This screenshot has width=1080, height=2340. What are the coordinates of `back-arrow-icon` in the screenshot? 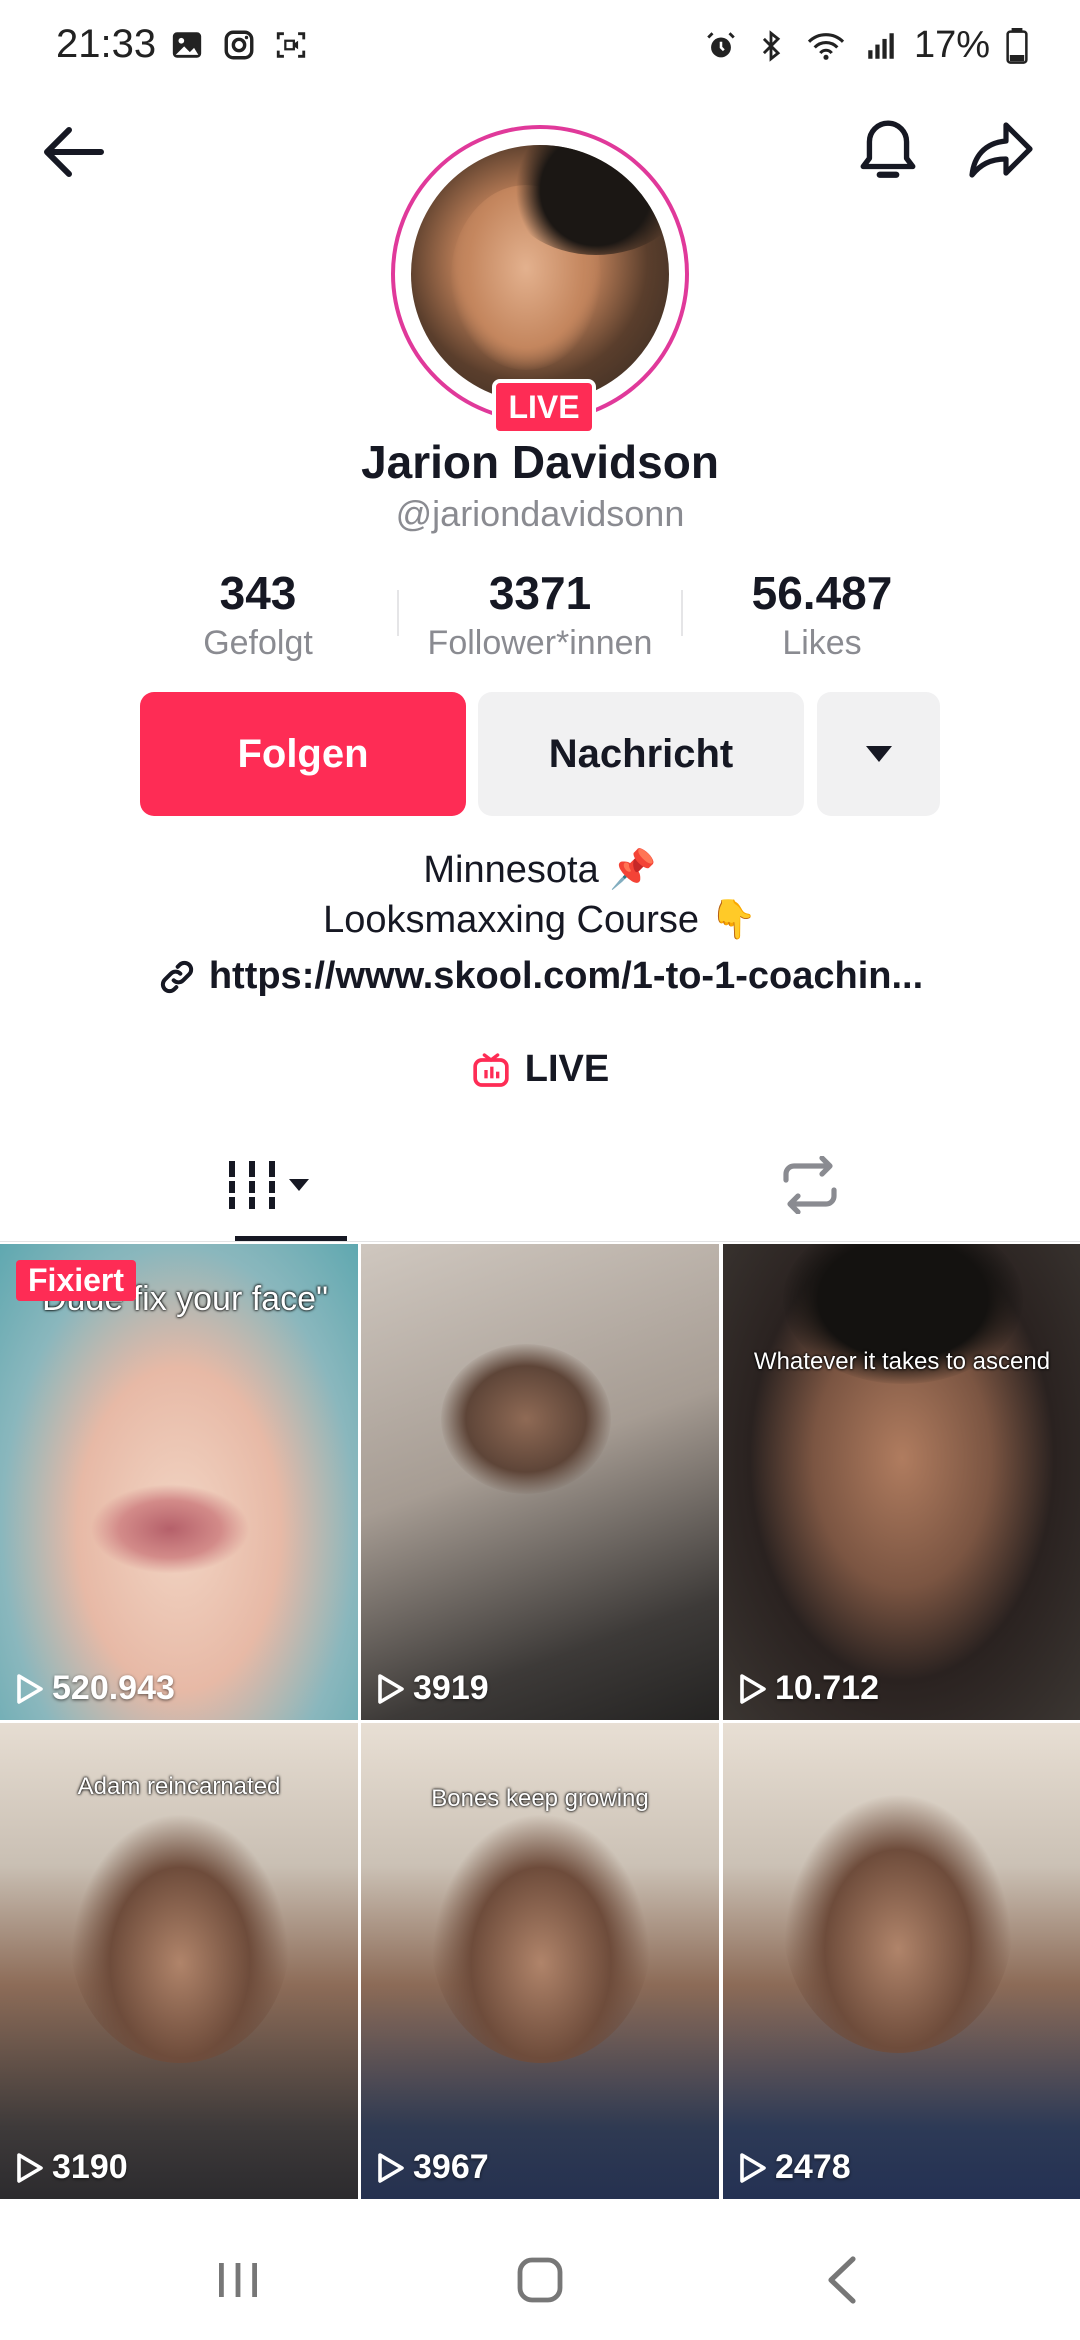 It's located at (74, 152).